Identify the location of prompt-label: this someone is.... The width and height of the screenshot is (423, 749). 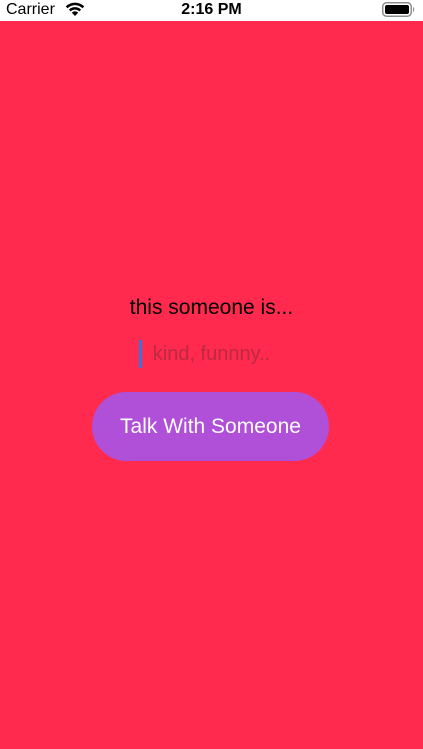
(211, 307).